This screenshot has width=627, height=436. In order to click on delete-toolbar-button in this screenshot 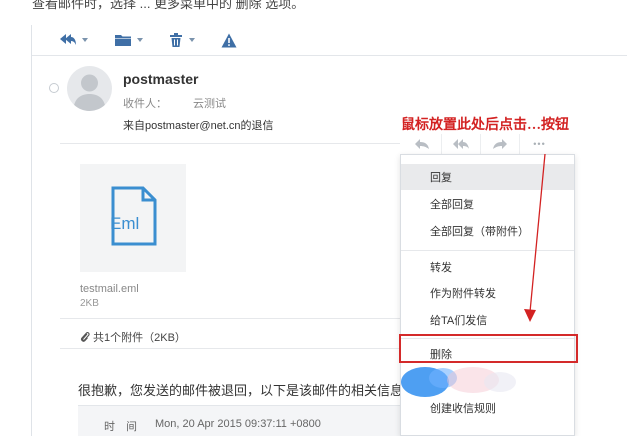, I will do `click(181, 40)`.